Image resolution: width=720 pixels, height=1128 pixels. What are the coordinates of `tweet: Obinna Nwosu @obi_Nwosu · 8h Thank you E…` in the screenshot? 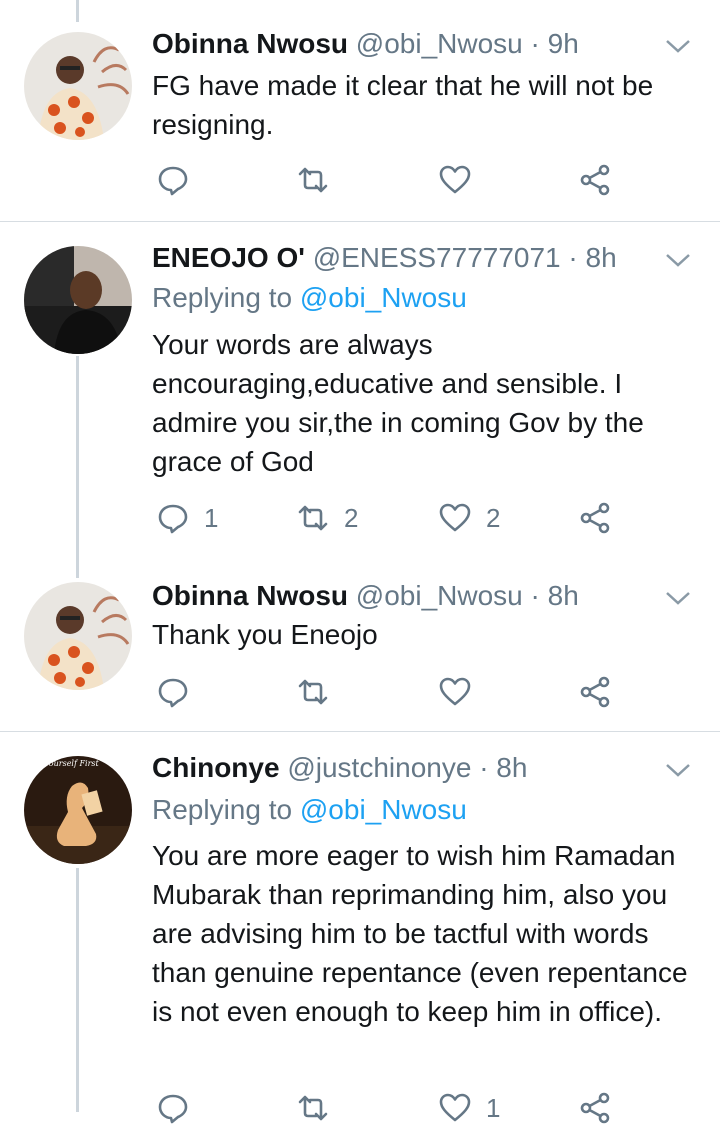 It's located at (360, 646).